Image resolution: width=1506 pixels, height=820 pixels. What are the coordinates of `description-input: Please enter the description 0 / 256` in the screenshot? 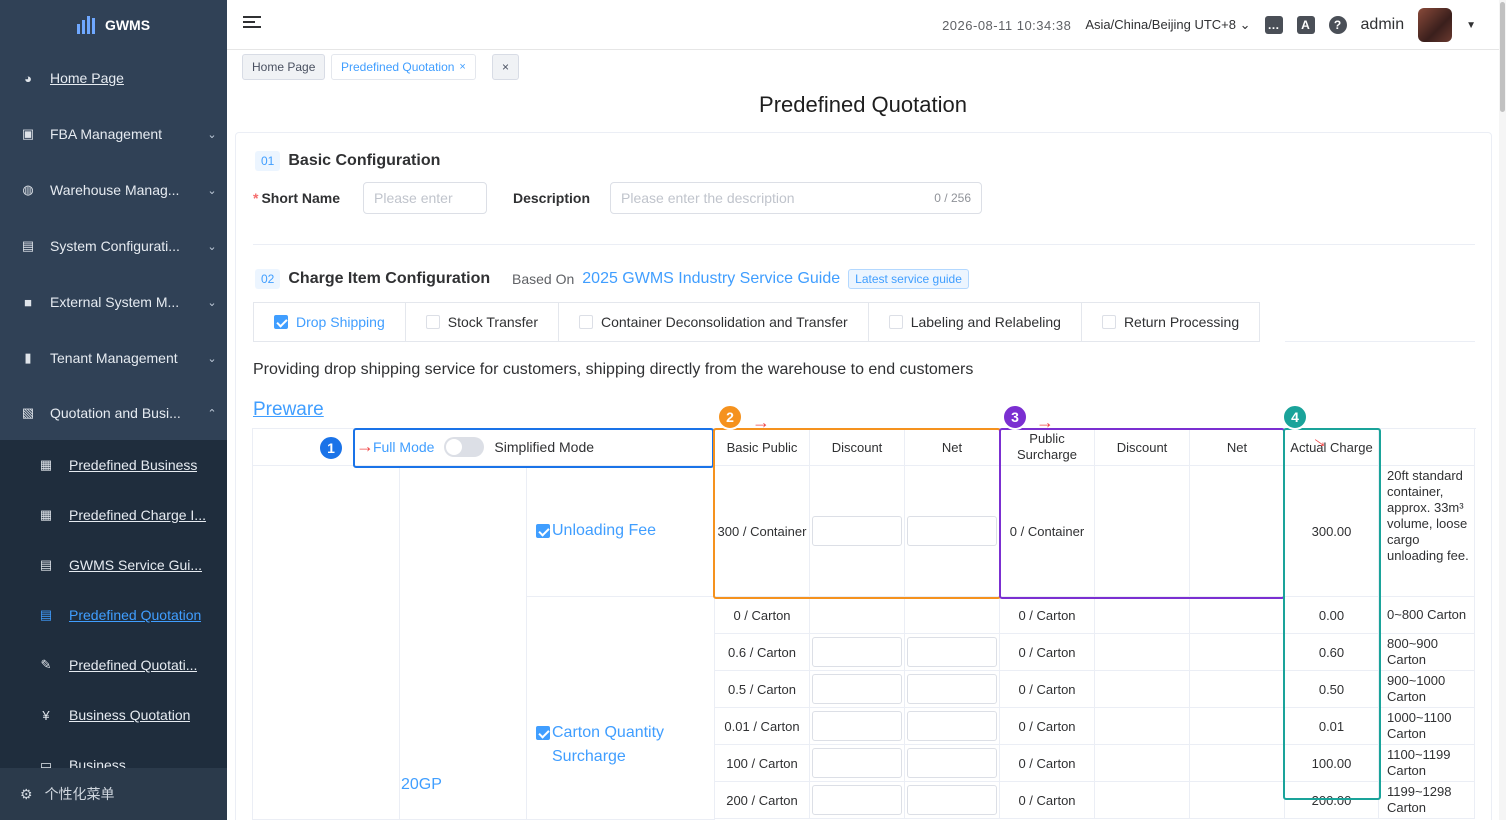 It's located at (796, 198).